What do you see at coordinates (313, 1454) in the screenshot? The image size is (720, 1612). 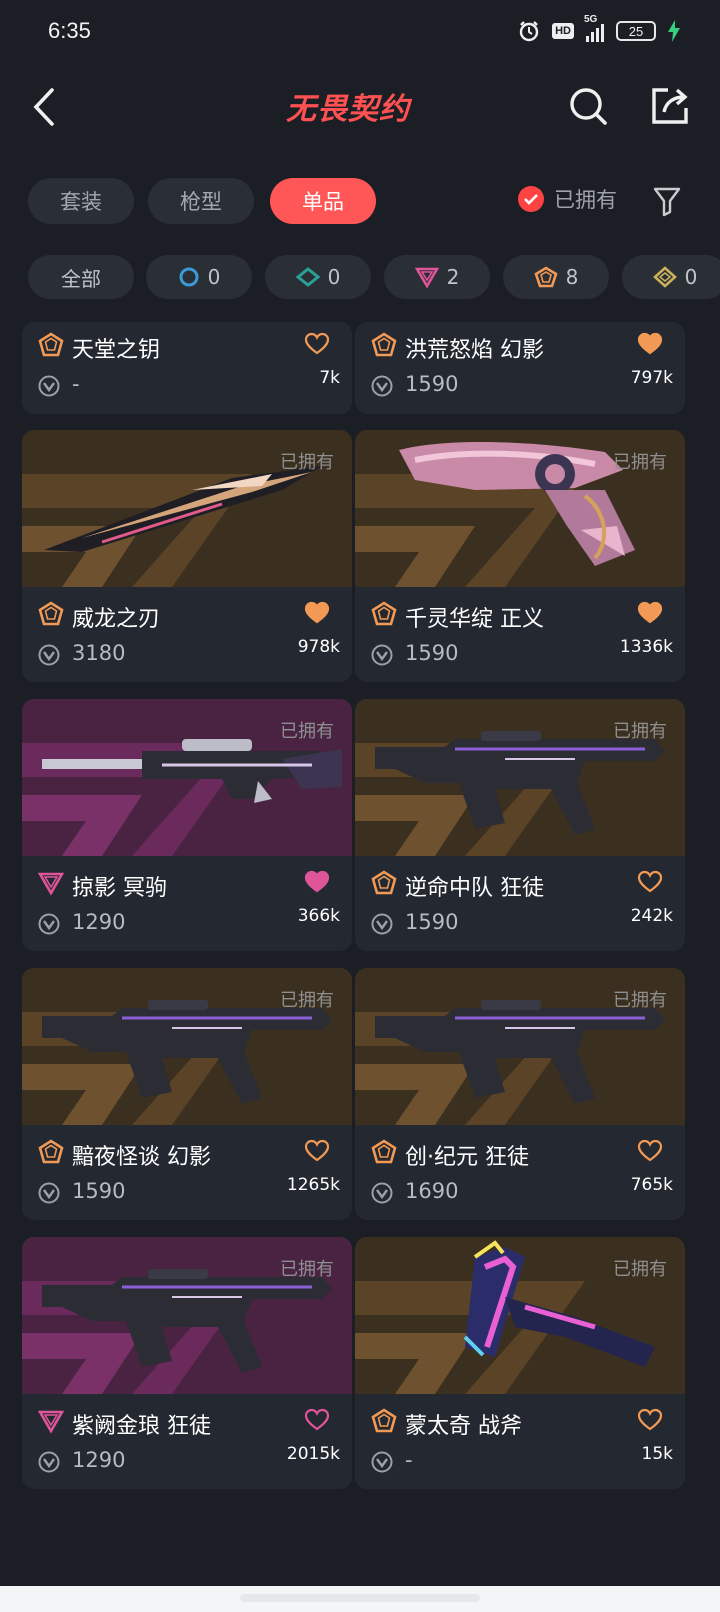 I see `like-count: 2015k` at bounding box center [313, 1454].